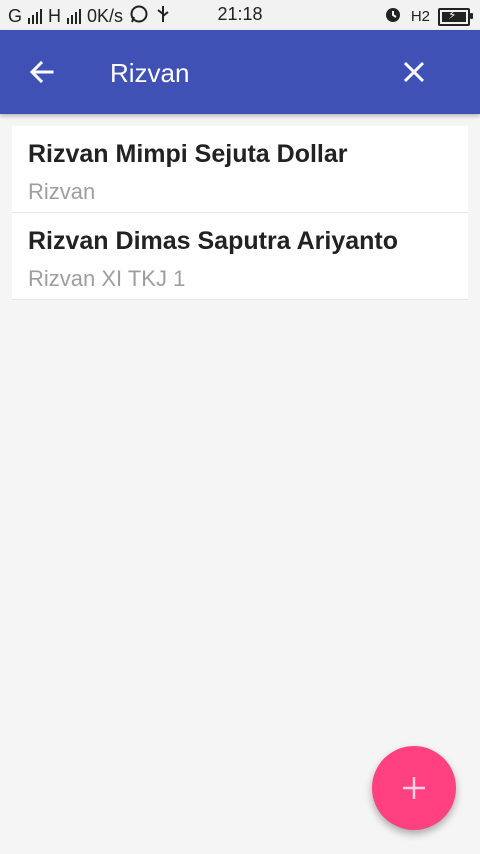 The width and height of the screenshot is (480, 854). I want to click on plus-icon, so click(414, 788).